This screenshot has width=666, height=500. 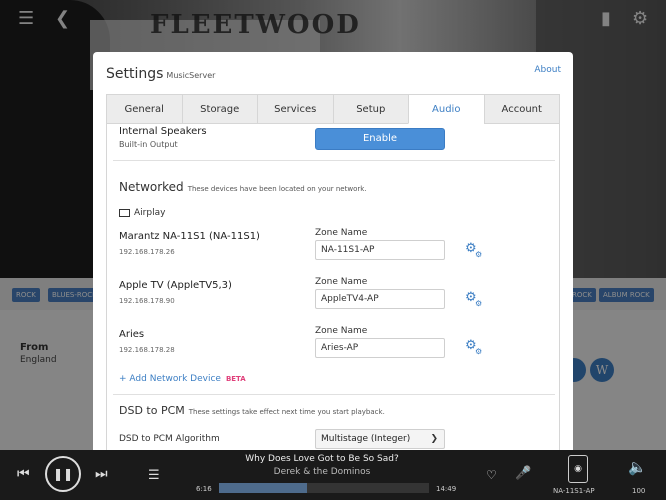 I want to click on zone-name-input: AppleTV4-AP, so click(x=380, y=299).